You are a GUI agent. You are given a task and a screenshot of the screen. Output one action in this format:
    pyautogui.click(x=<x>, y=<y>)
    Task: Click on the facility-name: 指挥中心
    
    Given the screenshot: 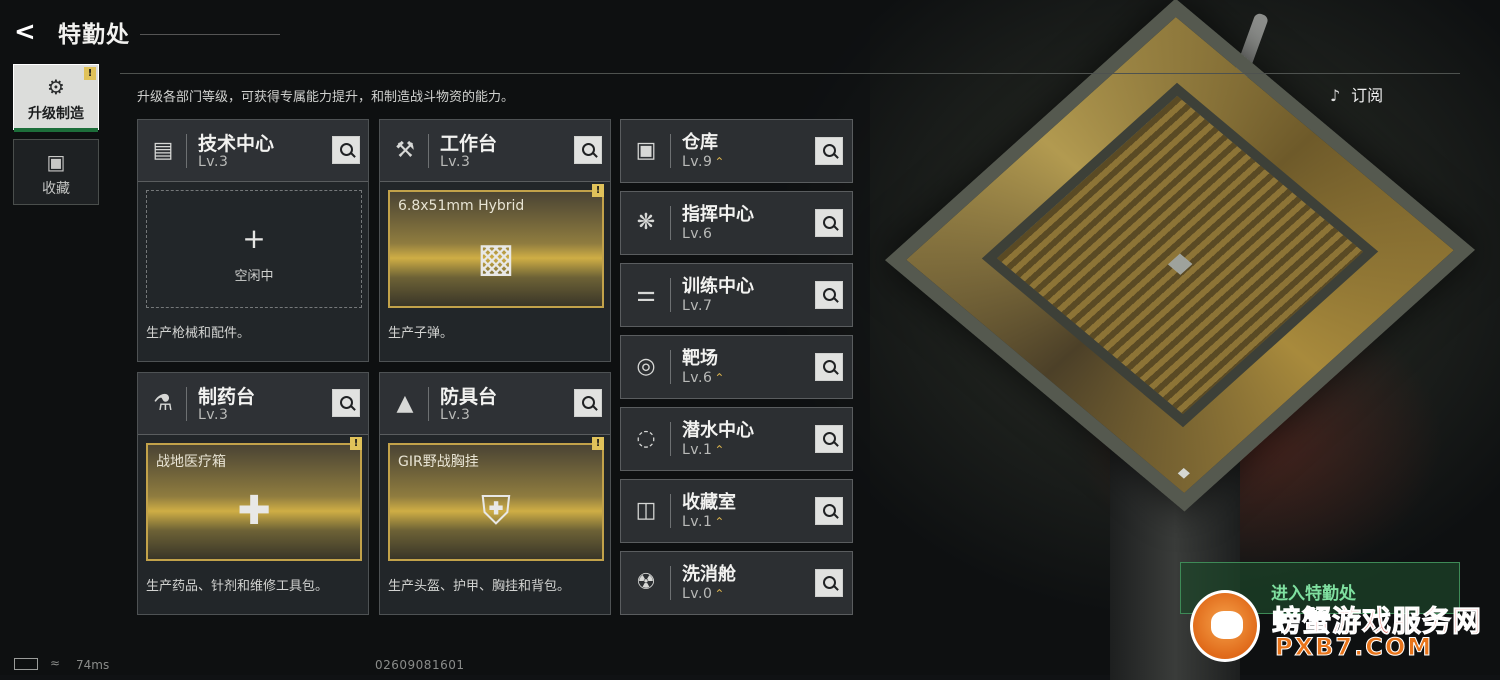 What is the action you would take?
    pyautogui.click(x=718, y=214)
    